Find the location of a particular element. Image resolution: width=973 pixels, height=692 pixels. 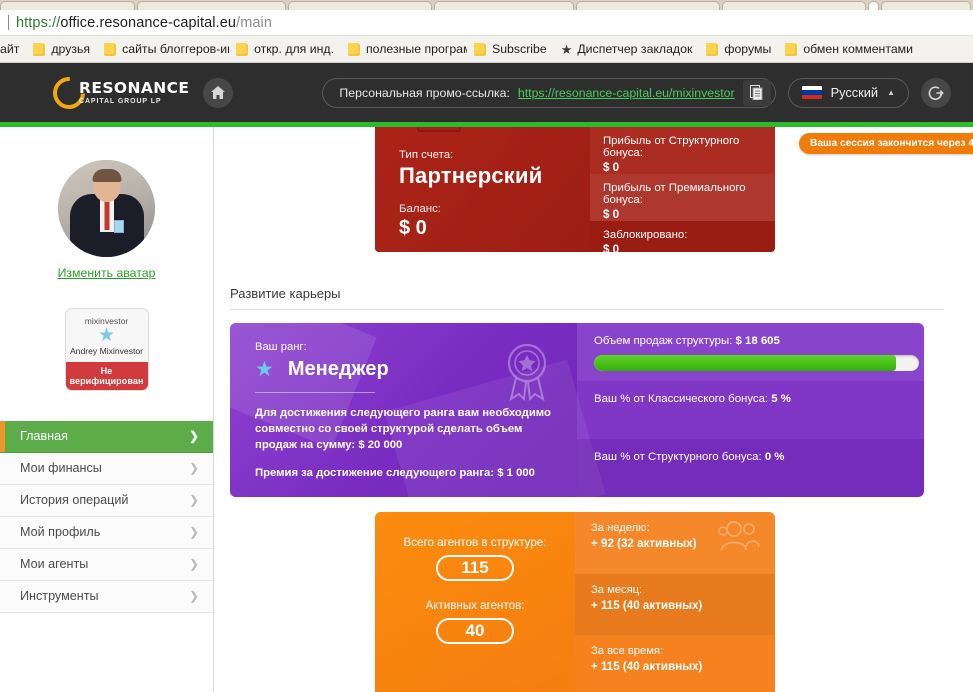

copy-button is located at coordinates (756, 92).